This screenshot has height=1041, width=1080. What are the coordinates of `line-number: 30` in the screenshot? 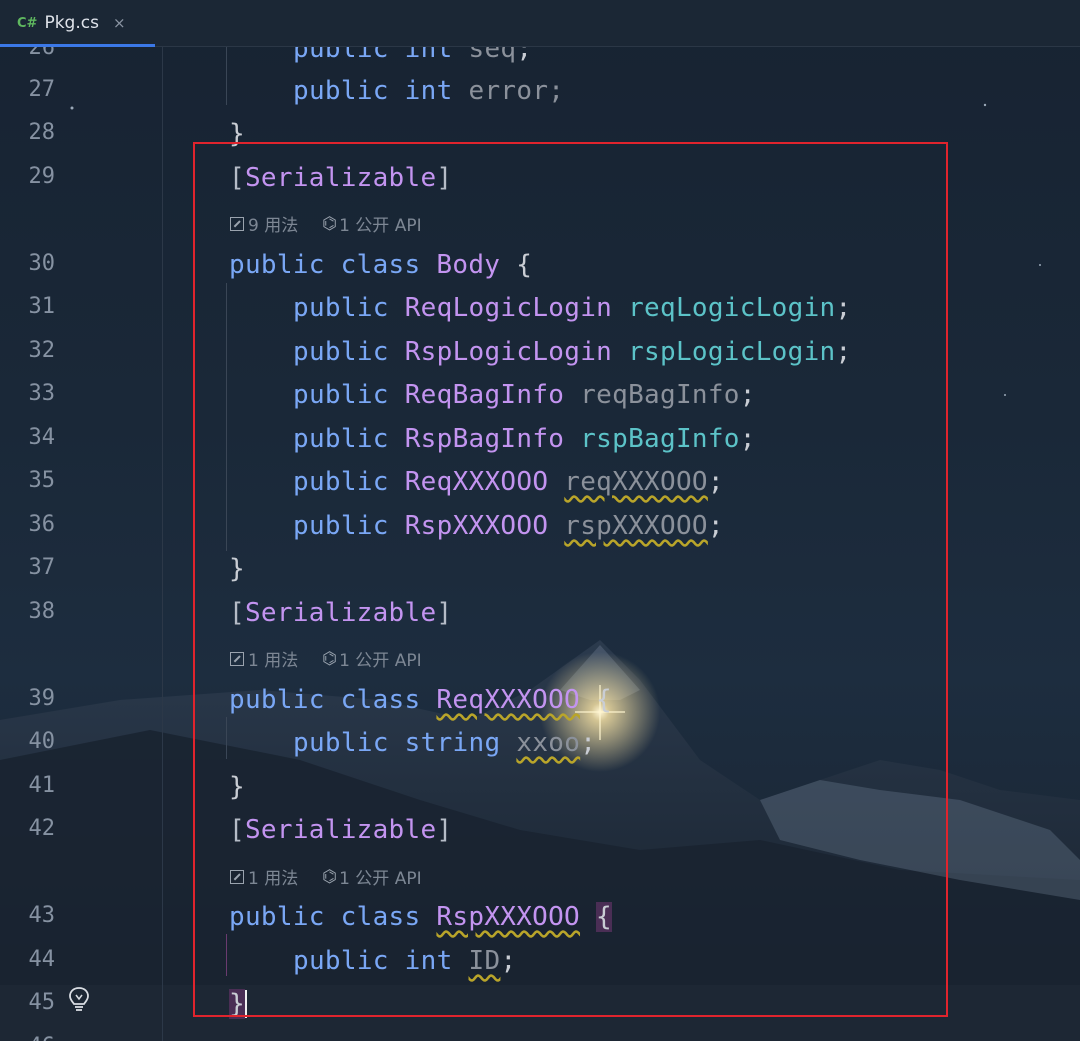 It's located at (42, 263).